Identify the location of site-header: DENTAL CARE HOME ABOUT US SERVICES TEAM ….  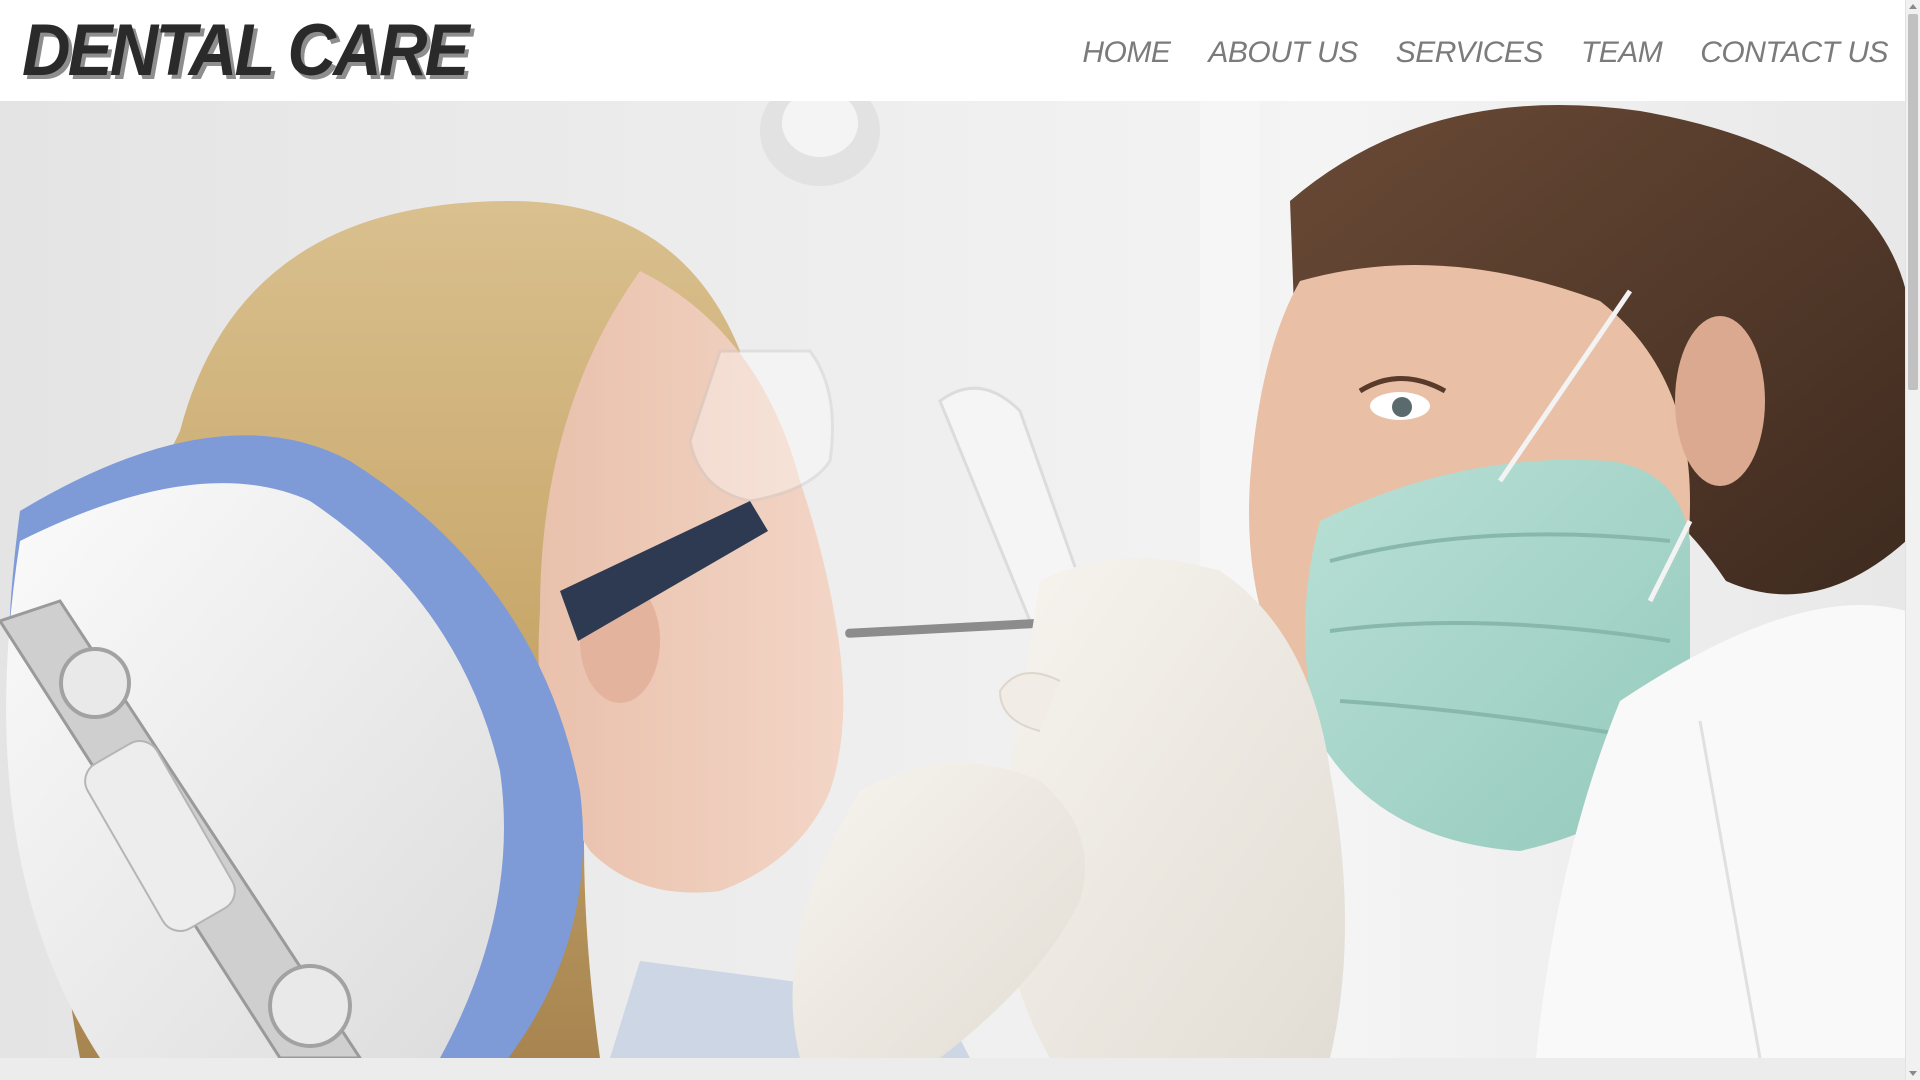
(953, 50).